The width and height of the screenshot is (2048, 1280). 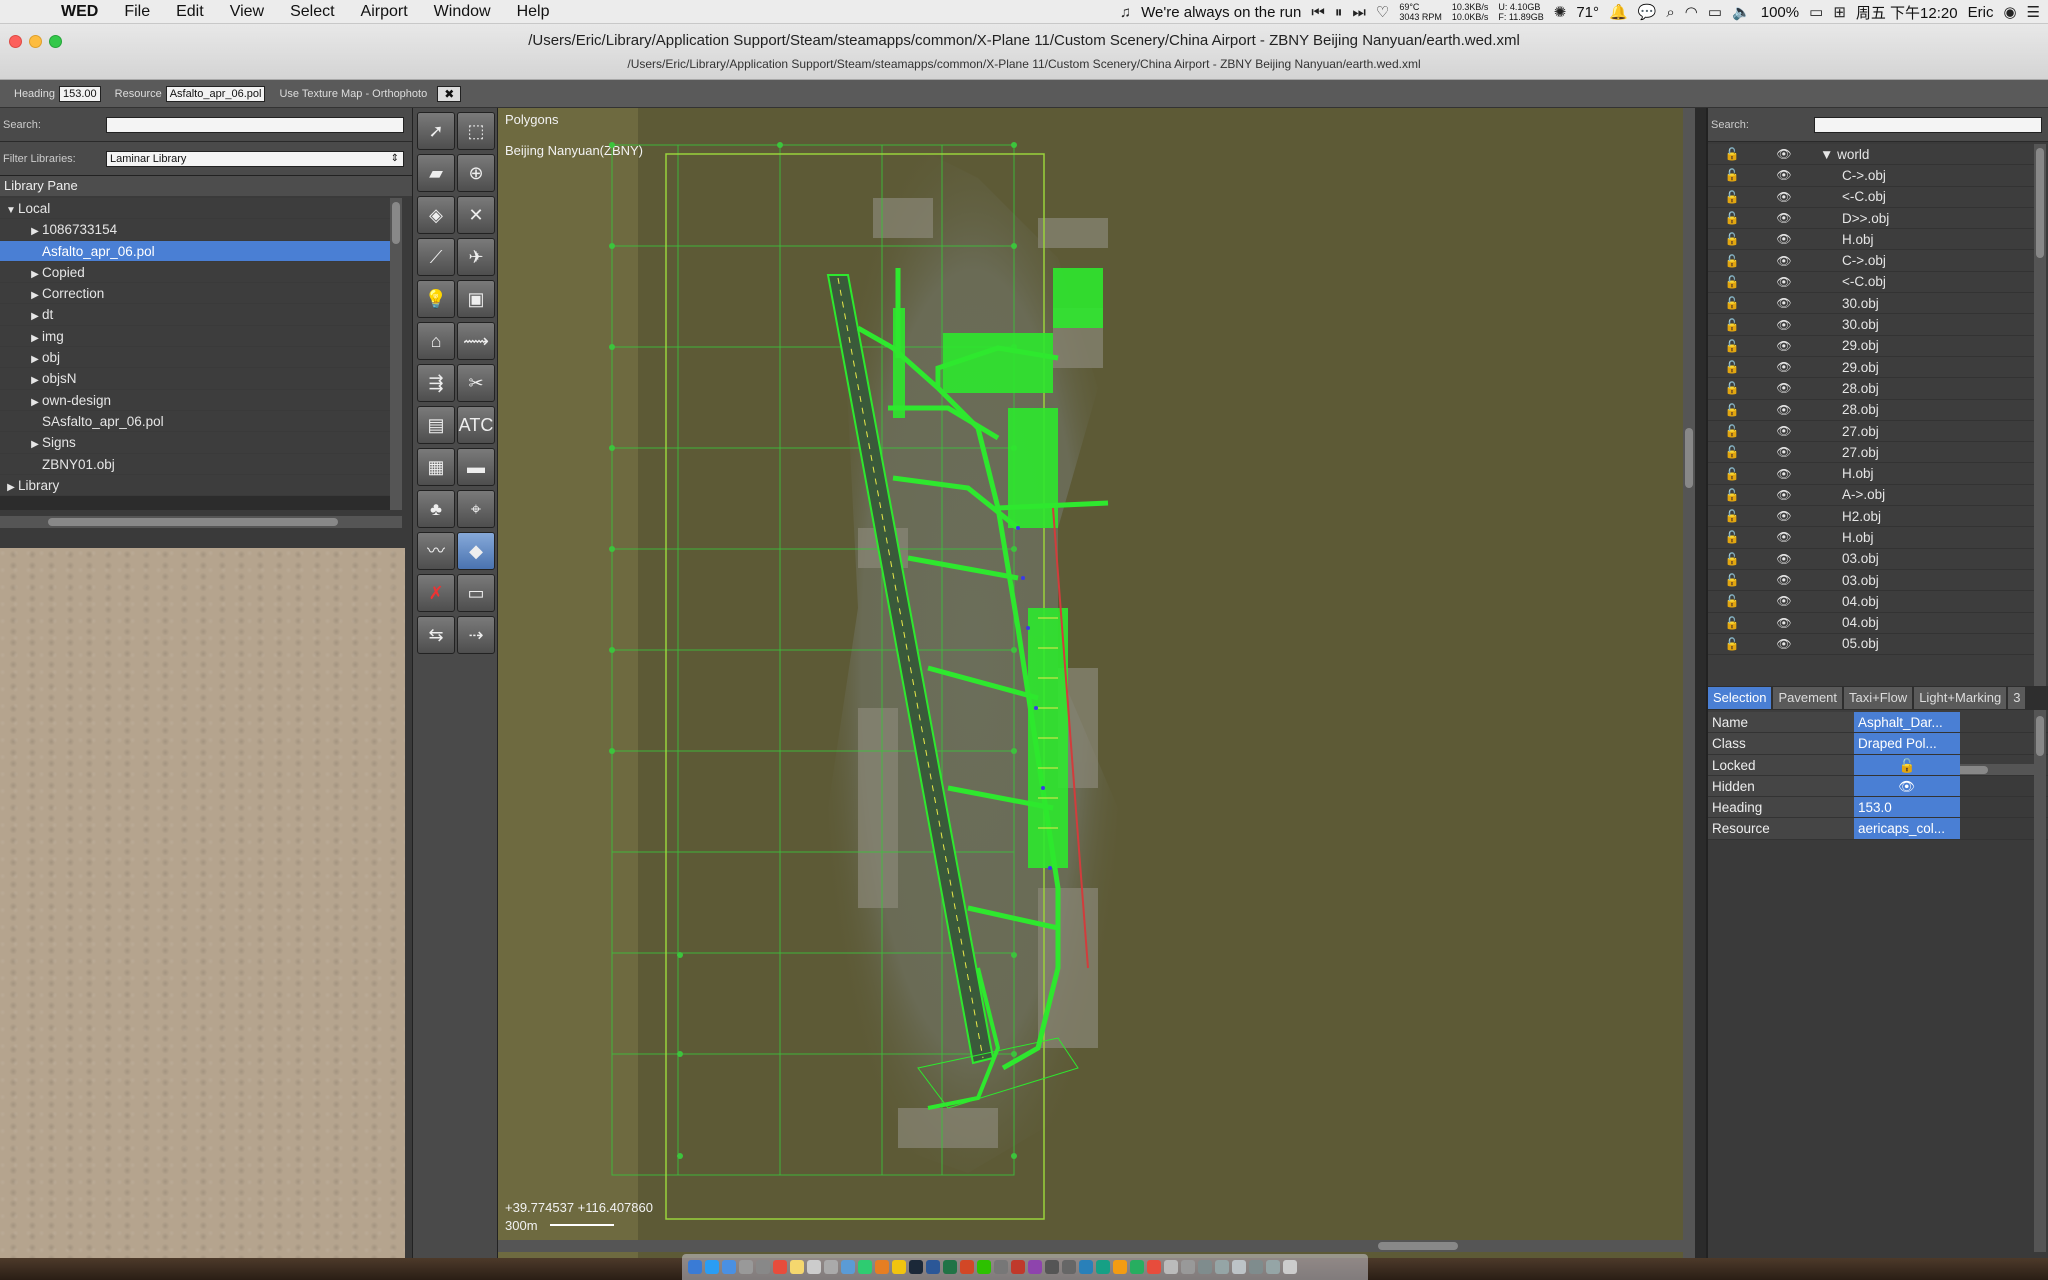 I want to click on wifi-icon: ◠, so click(x=1691, y=12).